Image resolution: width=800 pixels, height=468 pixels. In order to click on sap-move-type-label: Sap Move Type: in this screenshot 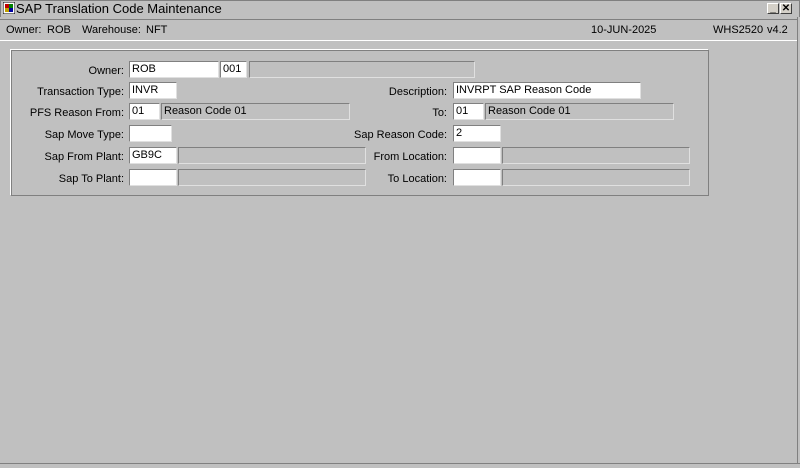, I will do `click(84, 135)`.